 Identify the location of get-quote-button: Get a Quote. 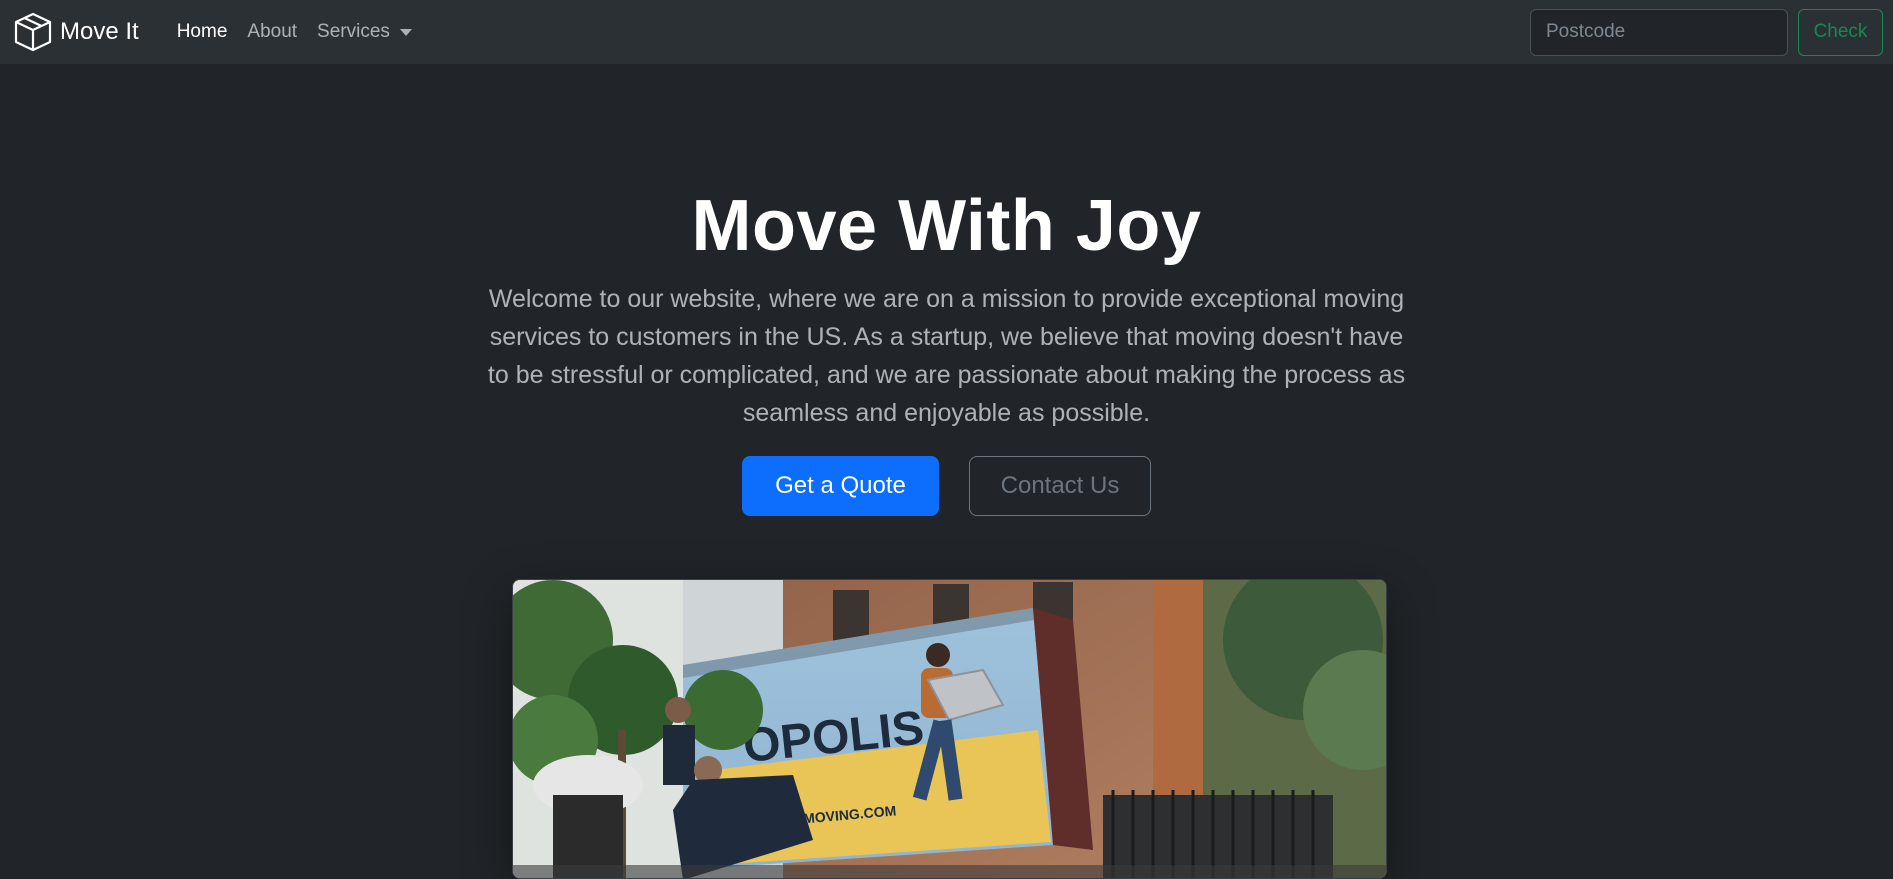
(840, 486).